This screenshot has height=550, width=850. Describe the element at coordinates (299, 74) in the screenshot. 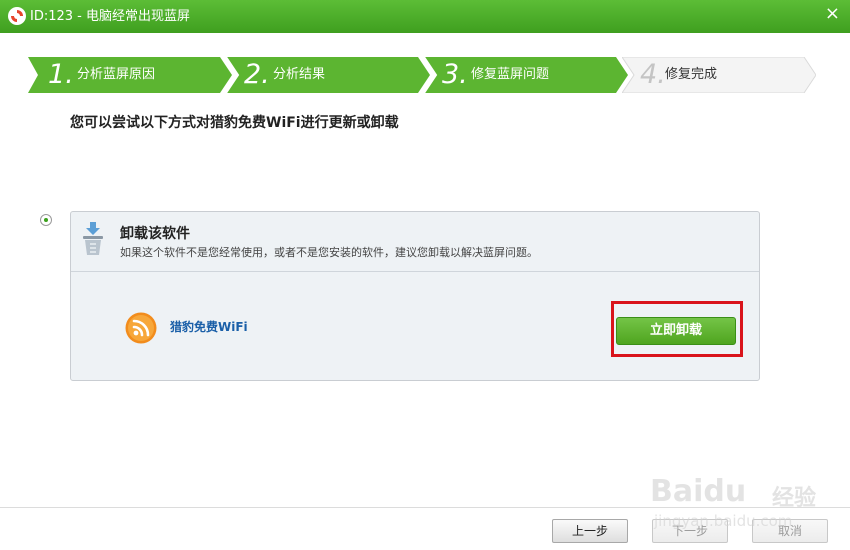

I see `step-2-label: 分析结果` at that location.